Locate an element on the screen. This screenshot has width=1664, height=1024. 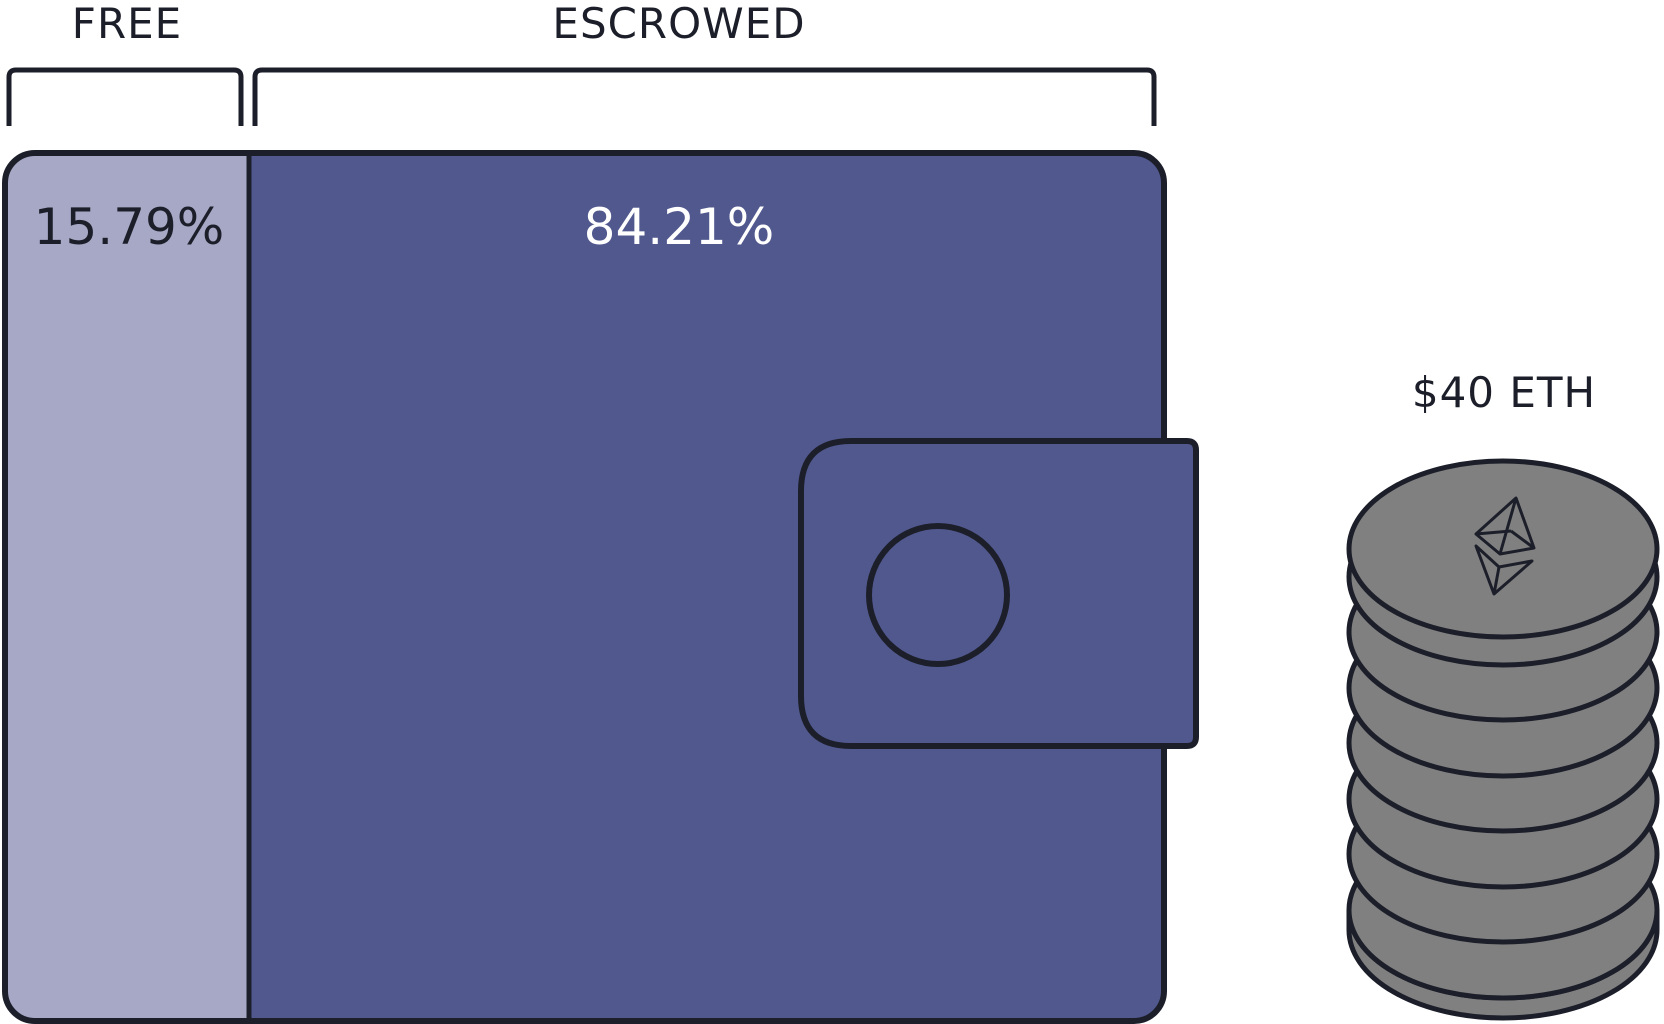
clasp-button is located at coordinates (938, 595).